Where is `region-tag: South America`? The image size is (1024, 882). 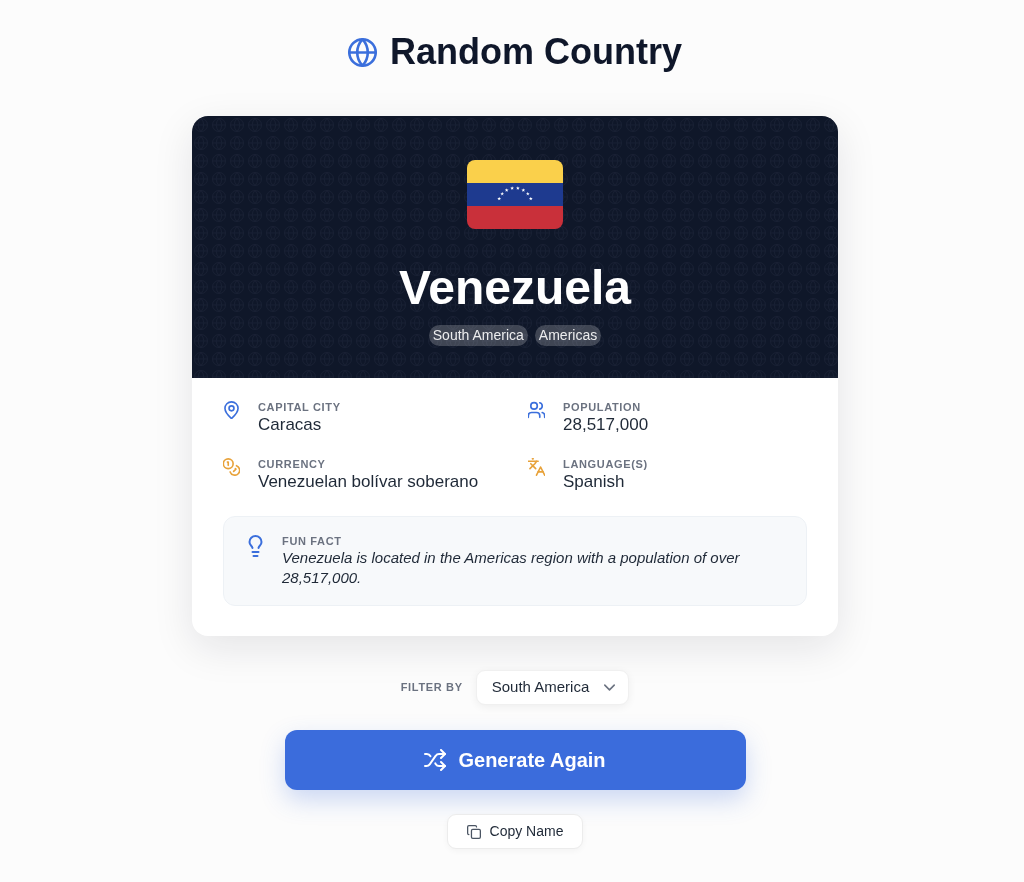 region-tag: South America is located at coordinates (478, 335).